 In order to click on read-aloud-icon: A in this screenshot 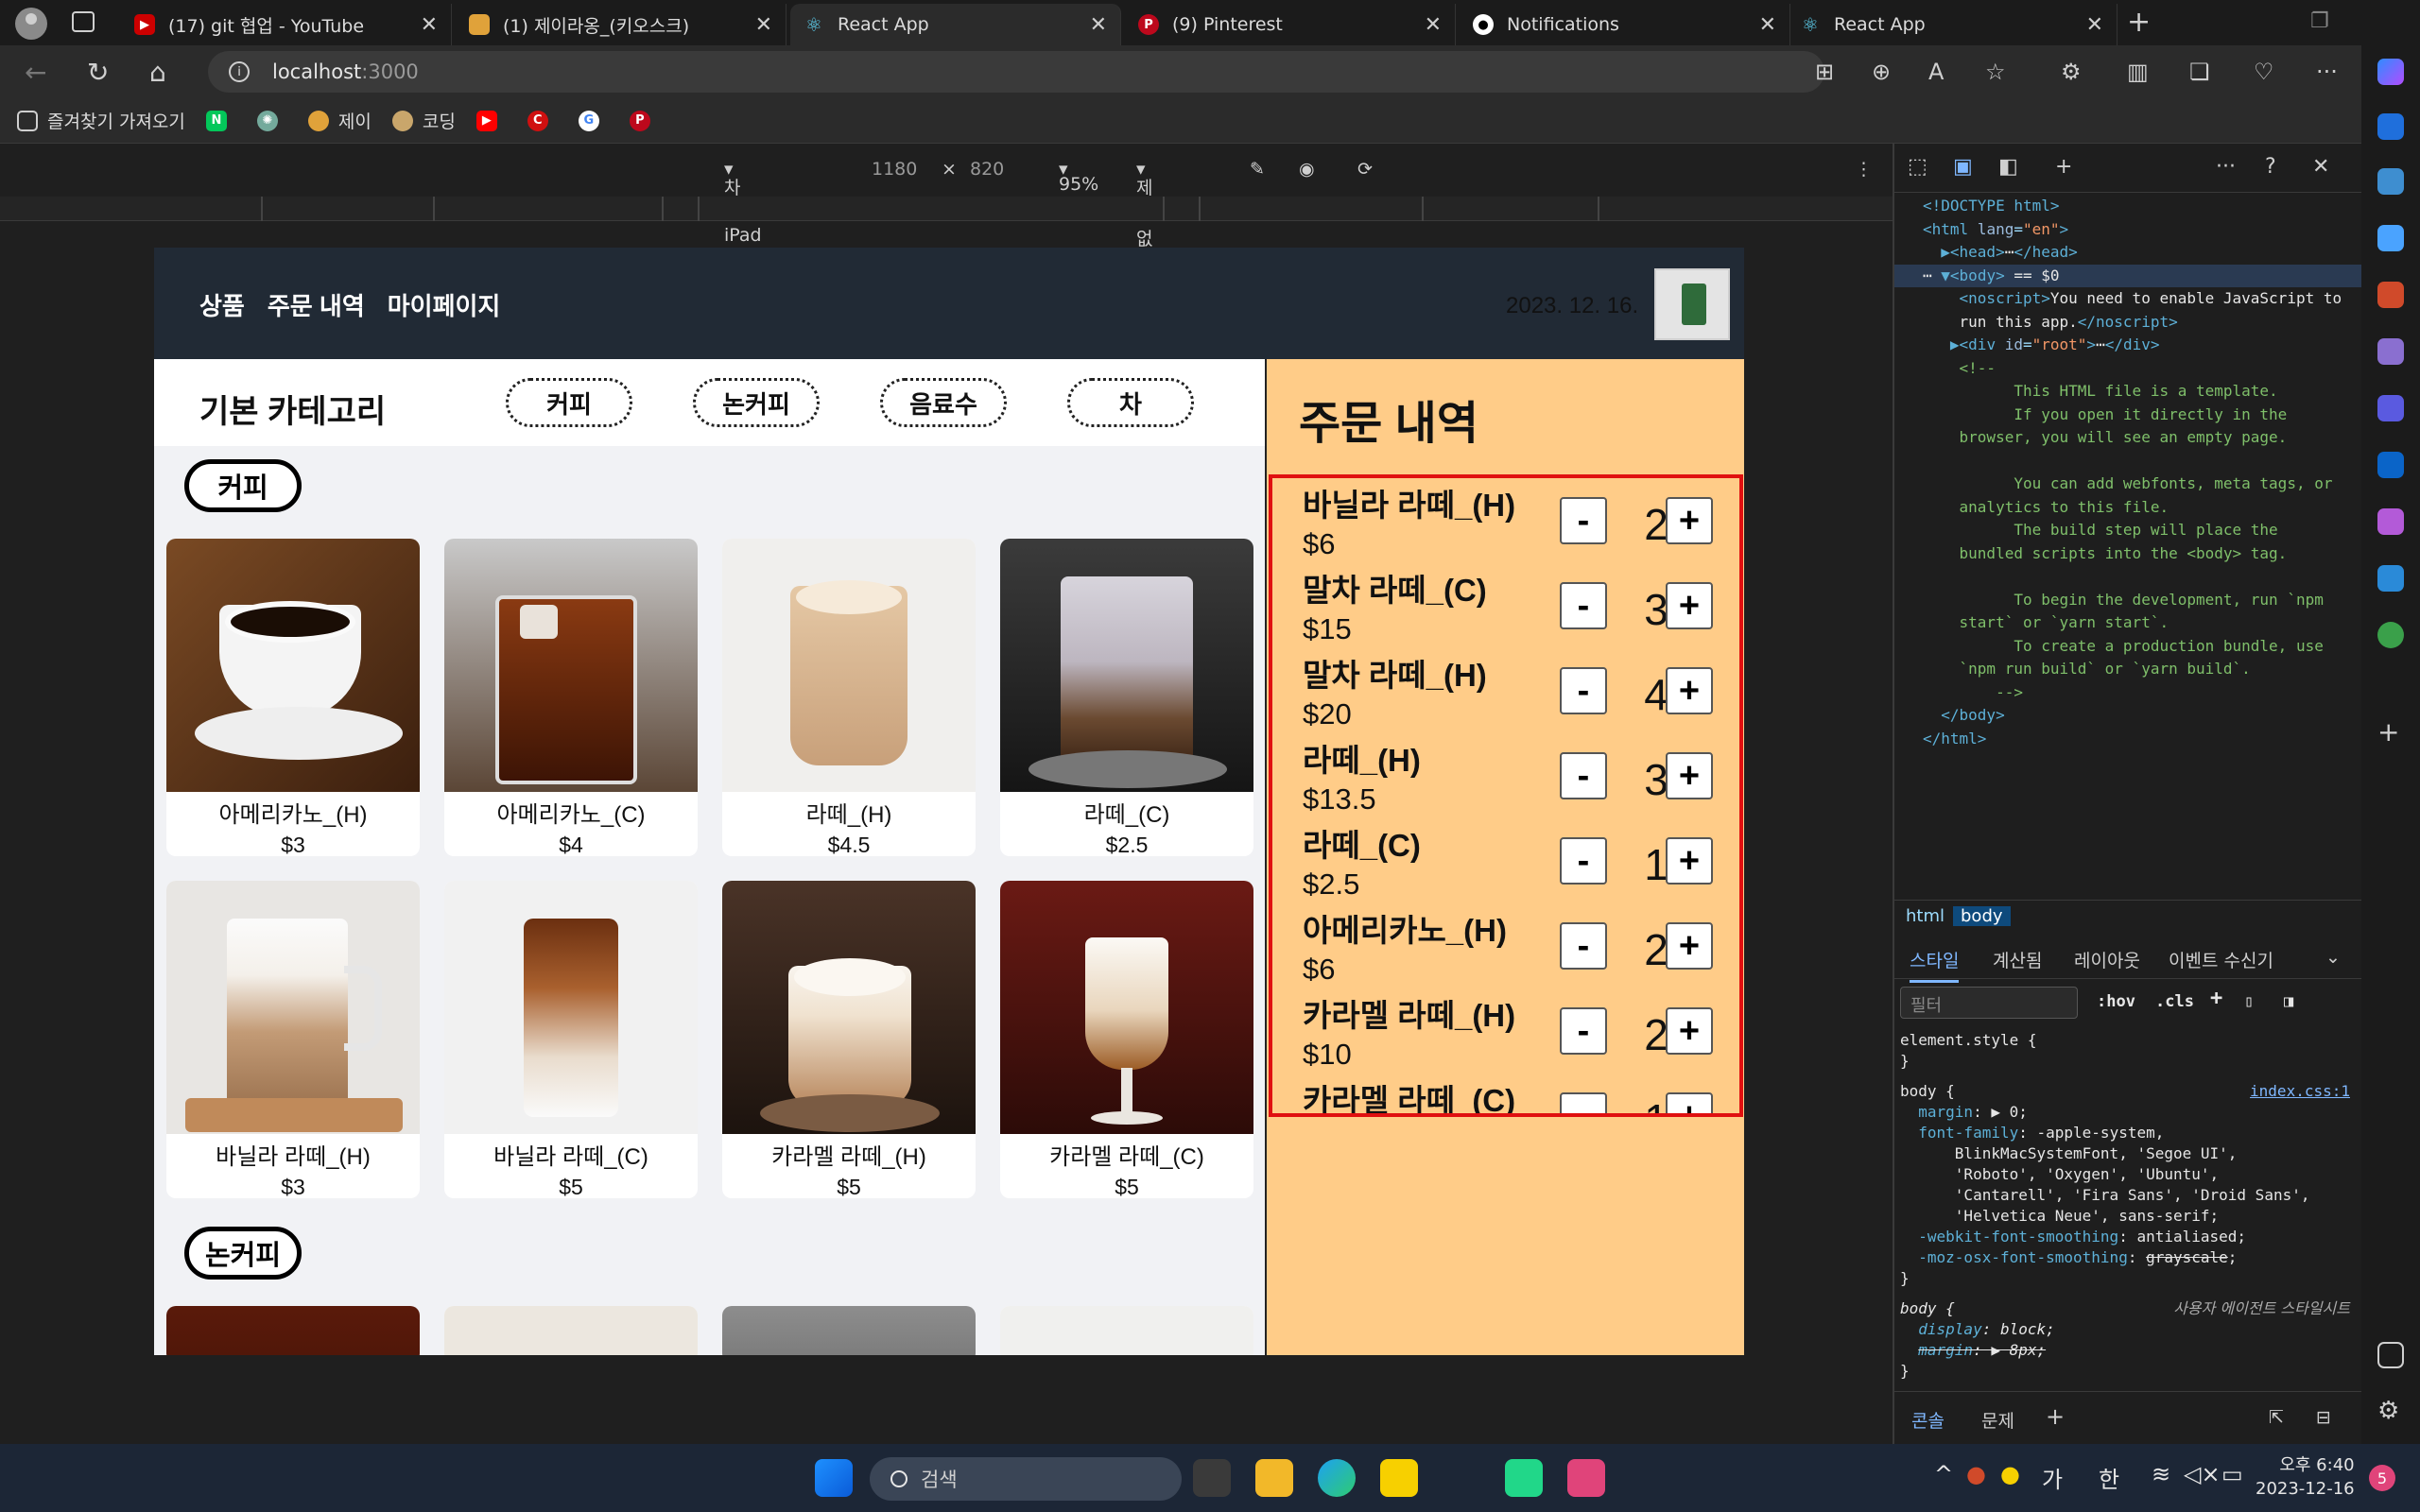, I will do `click(1936, 72)`.